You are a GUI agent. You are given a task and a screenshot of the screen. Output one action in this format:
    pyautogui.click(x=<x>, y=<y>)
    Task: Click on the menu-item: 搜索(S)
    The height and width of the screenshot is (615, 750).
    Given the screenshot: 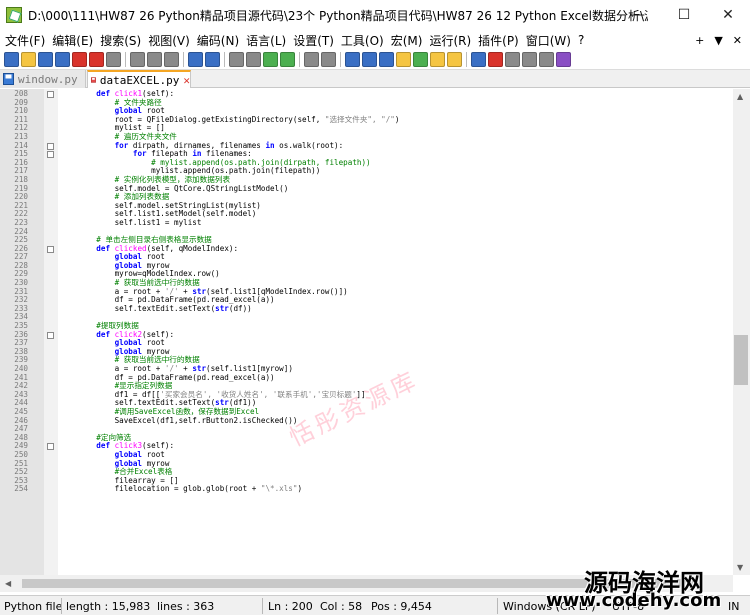 What is the action you would take?
    pyautogui.click(x=119, y=40)
    